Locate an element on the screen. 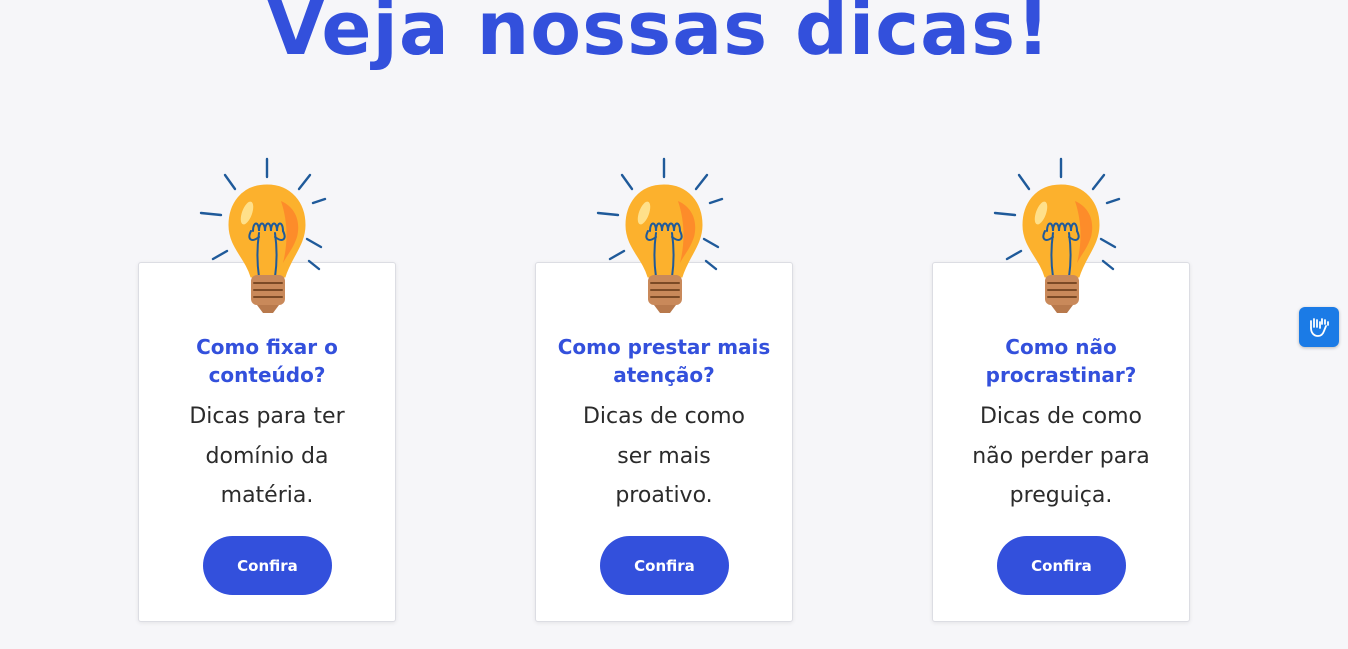 This screenshot has width=1348, height=649. sign-language-hands-icon is located at coordinates (1319, 327).